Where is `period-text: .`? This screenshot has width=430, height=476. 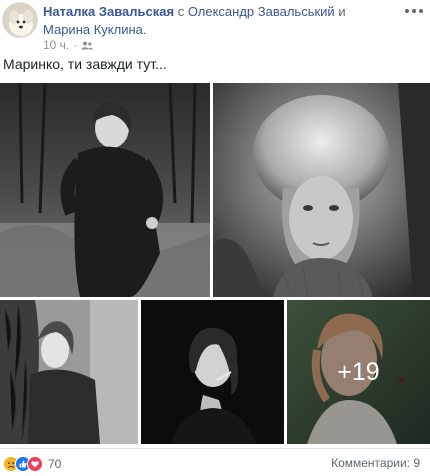
period-text: . is located at coordinates (144, 29).